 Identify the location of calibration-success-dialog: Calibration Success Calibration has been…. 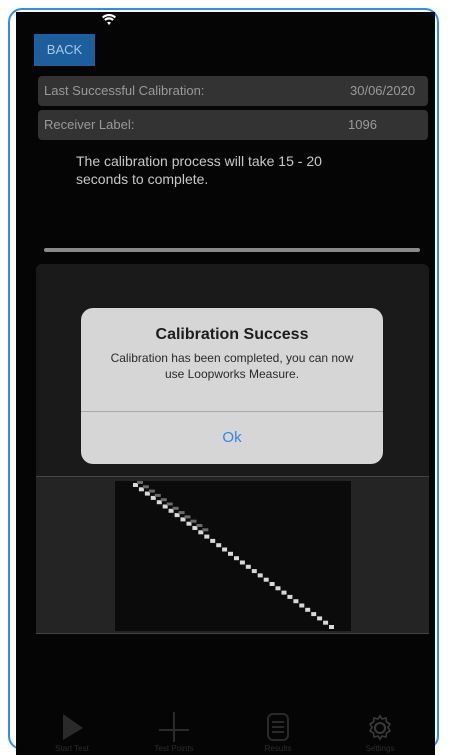
(232, 386).